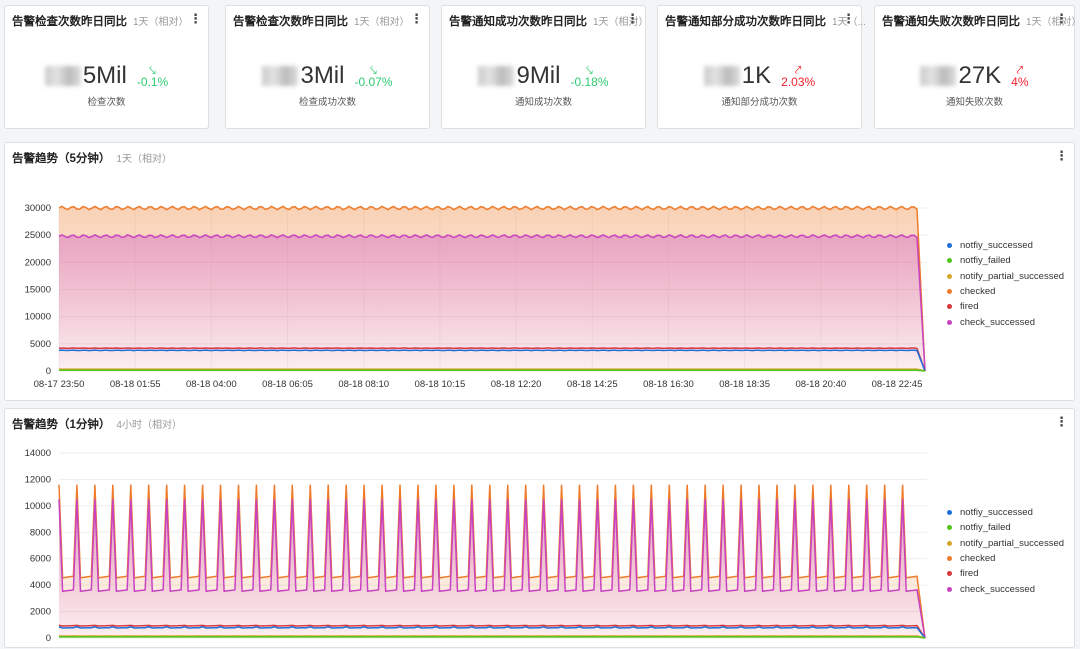 This screenshot has height=649, width=1080. What do you see at coordinates (951, 22) in the screenshot?
I see `card-title: 告警通知失败次数昨日同比` at bounding box center [951, 22].